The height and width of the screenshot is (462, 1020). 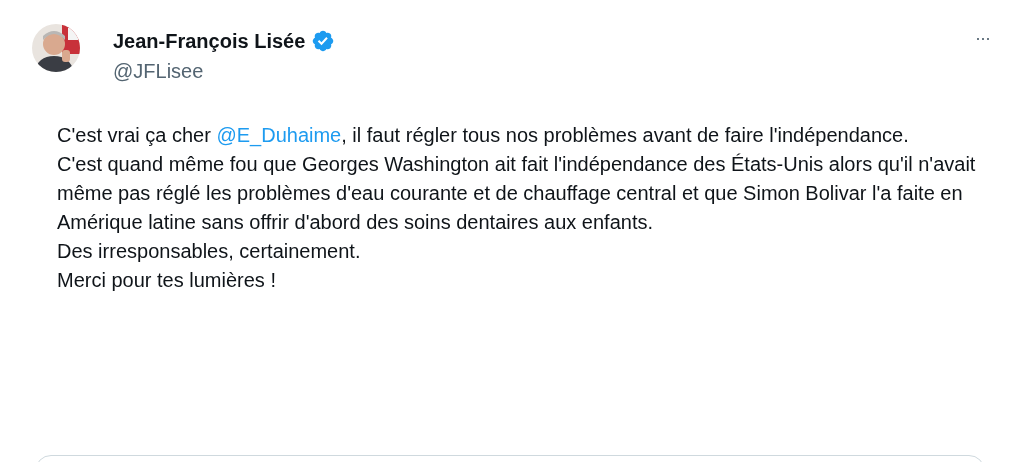 I want to click on tweet-paragraph: Des irresponsables, certainement., so click(x=209, y=251).